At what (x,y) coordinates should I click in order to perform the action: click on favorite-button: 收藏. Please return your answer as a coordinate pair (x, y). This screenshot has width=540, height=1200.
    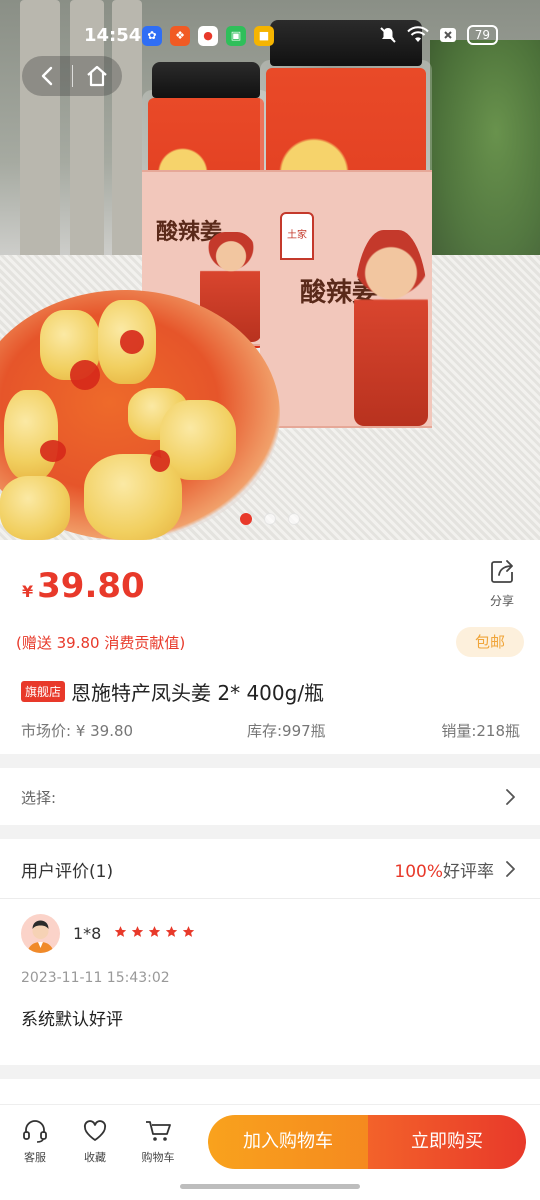
    Looking at the image, I should click on (95, 1142).